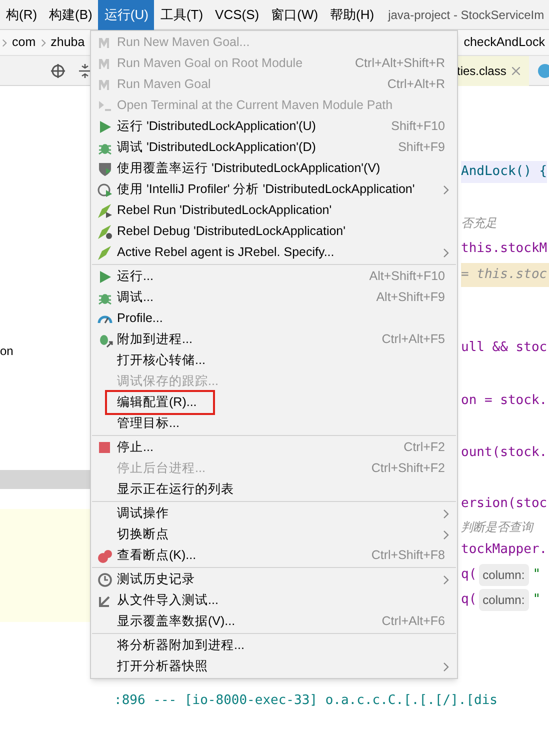 The image size is (549, 737). I want to click on breakpoints-icon, so click(105, 556).